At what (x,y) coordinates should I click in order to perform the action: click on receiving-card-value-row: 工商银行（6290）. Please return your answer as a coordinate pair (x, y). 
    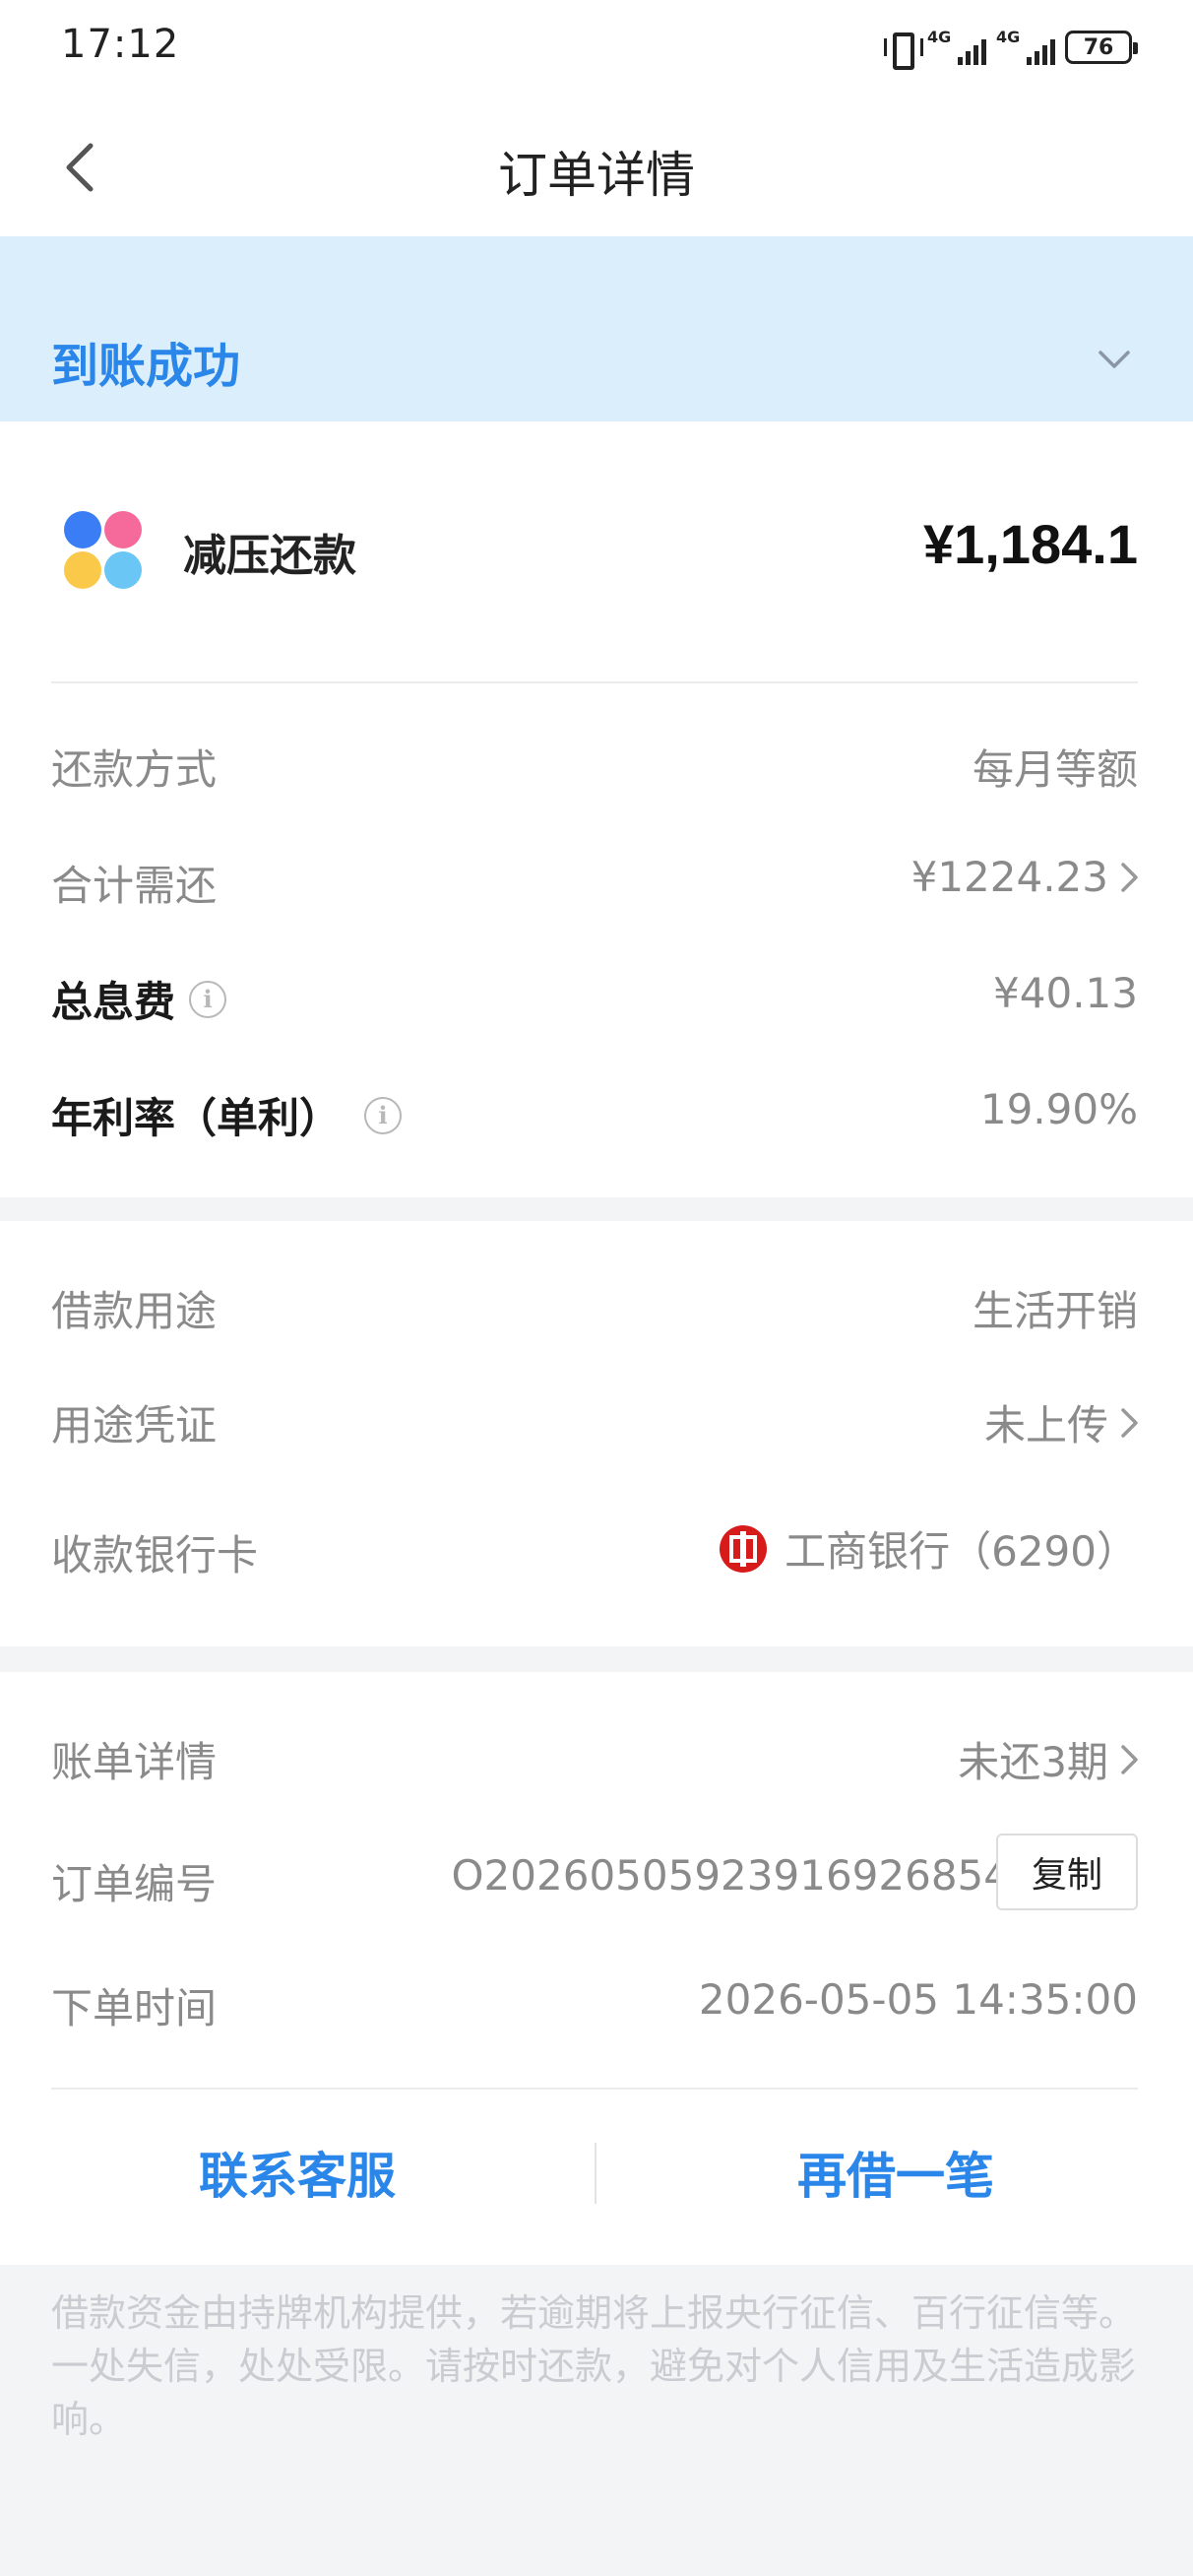
    Looking at the image, I should click on (929, 1548).